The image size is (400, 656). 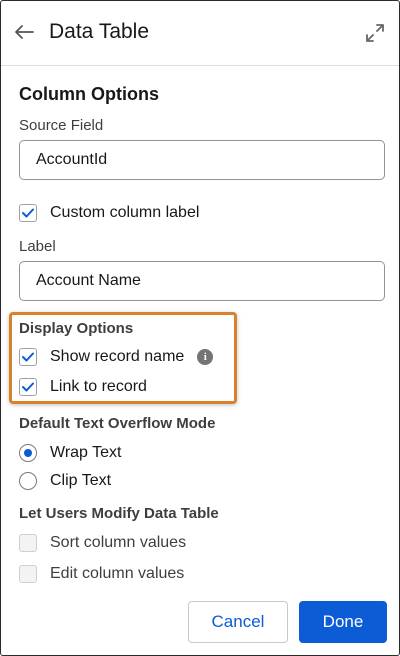 What do you see at coordinates (117, 573) in the screenshot?
I see `edit-column-values-text: Edit column values` at bounding box center [117, 573].